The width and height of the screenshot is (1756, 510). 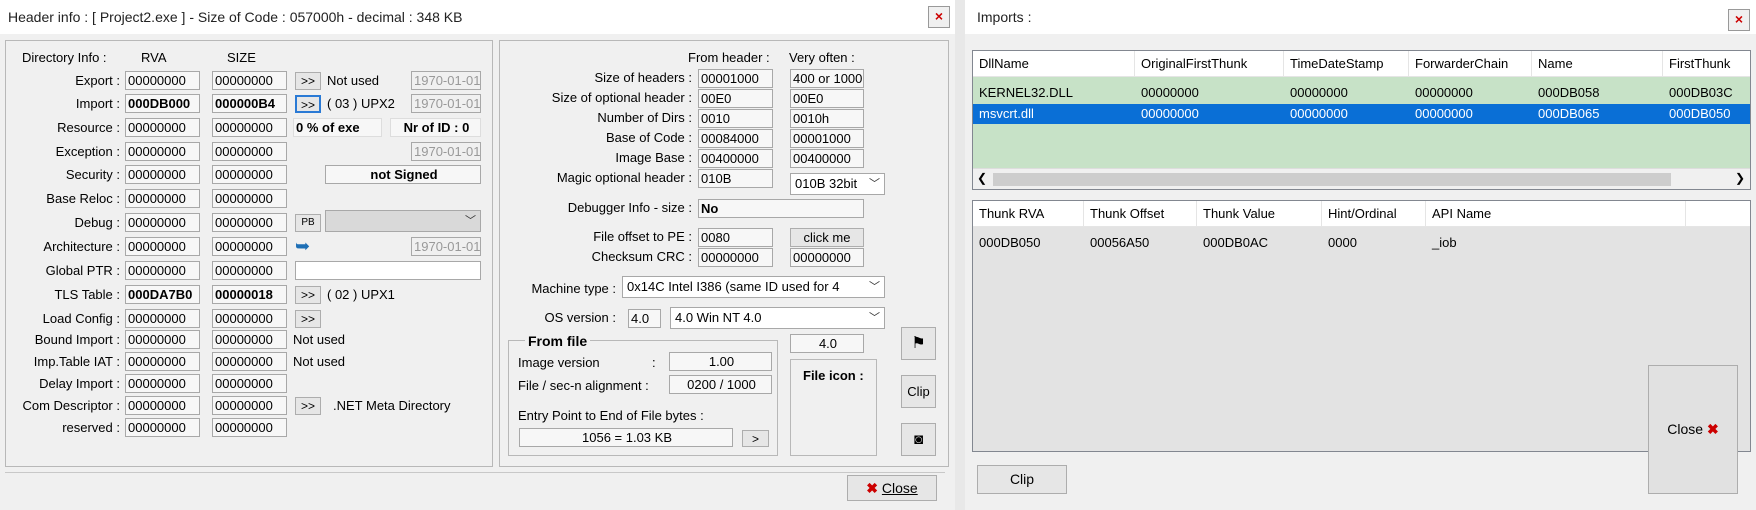 I want to click on imports-clip-button: Clip, so click(x=1022, y=479).